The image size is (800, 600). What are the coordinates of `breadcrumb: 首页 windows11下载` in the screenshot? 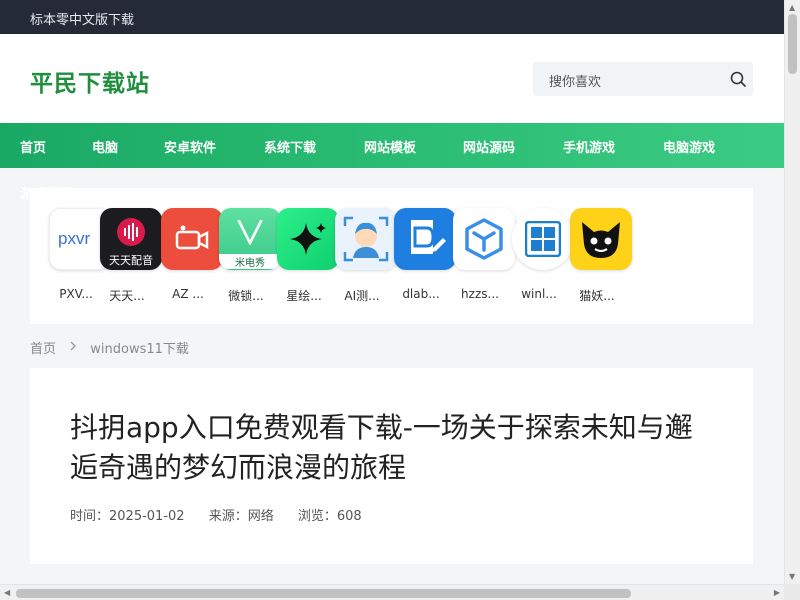 It's located at (109, 347).